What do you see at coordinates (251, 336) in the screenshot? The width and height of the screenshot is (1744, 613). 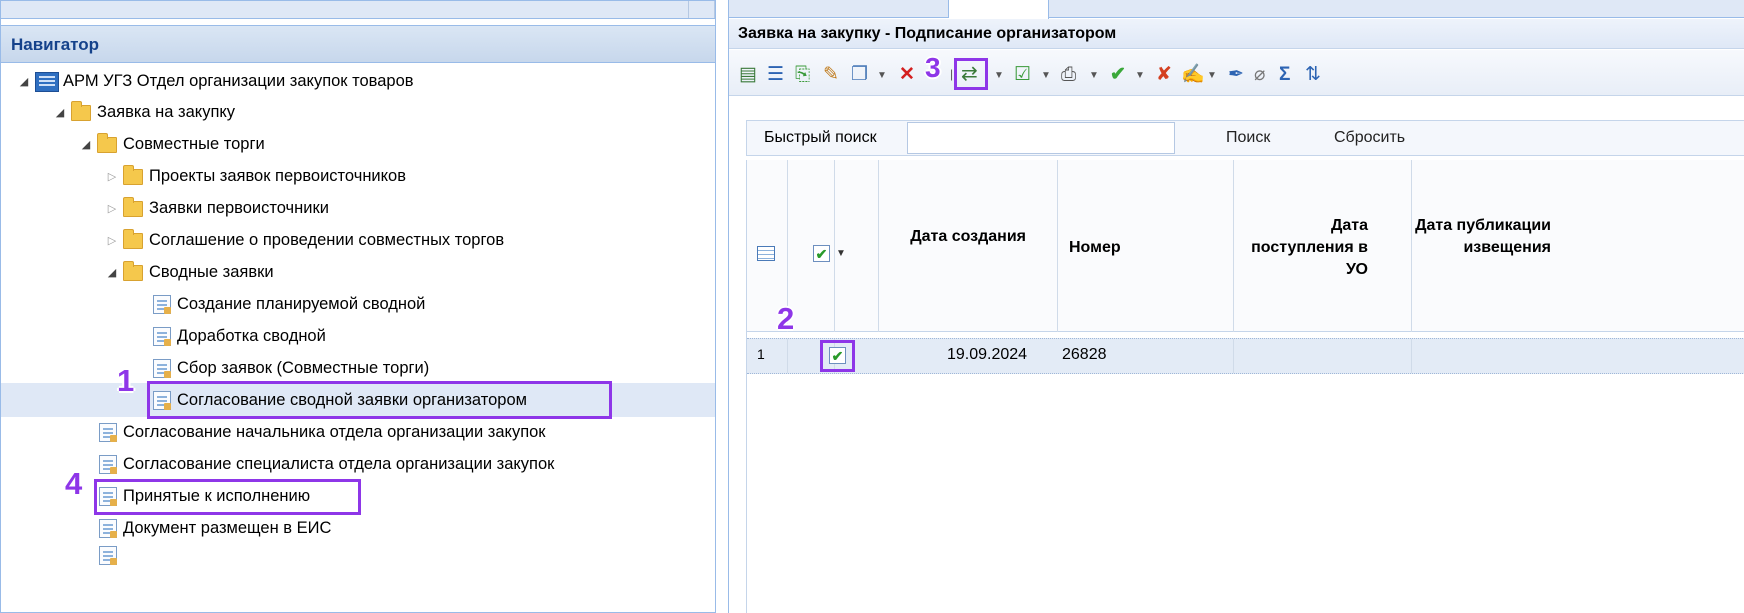 I see `tree-node-label: Доработка сводной` at bounding box center [251, 336].